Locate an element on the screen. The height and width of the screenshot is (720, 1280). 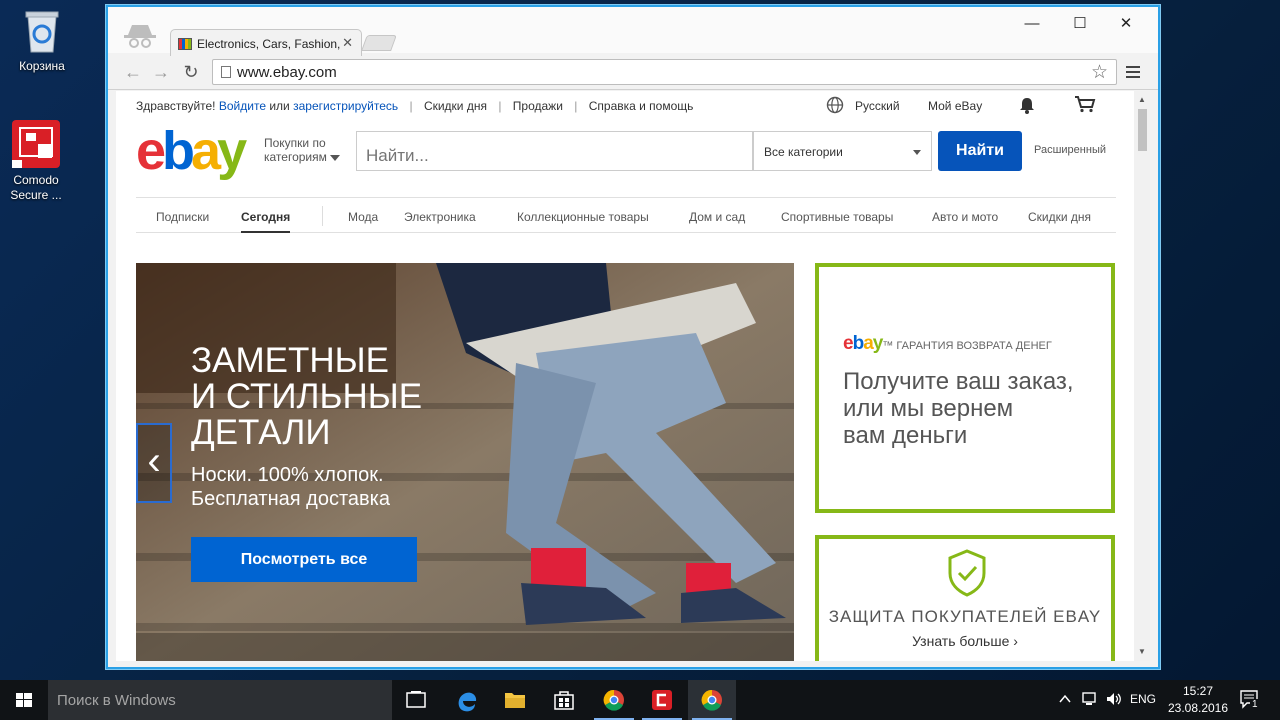
taskbar: Поиск в Windows ENG 15:27 23.08.2016 1 is located at coordinates (640, 700).